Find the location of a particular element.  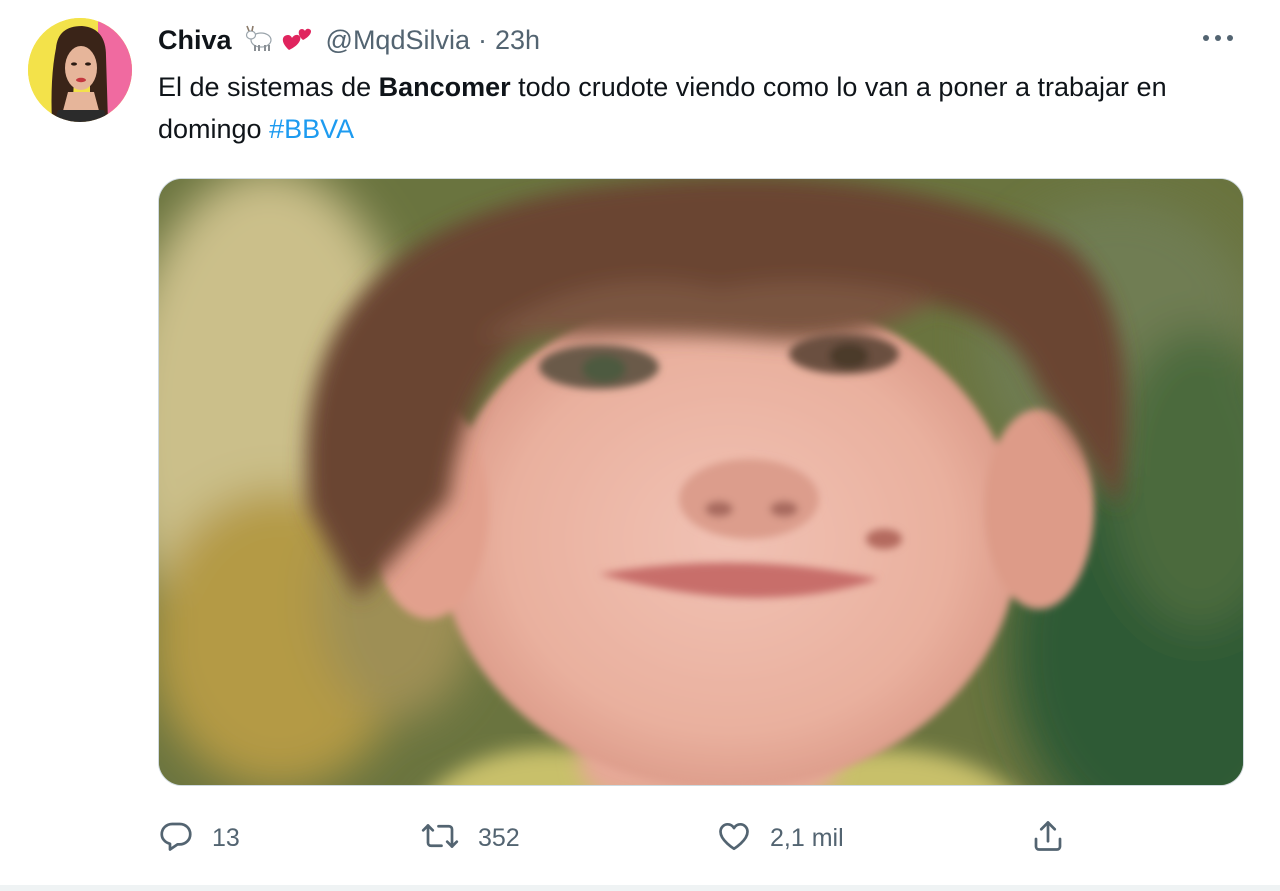

retweet-icon is located at coordinates (440, 838).